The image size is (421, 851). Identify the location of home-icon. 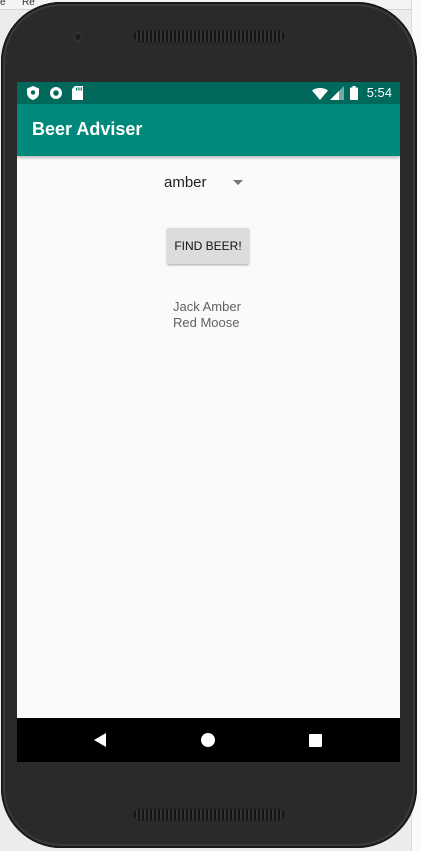
(208, 740).